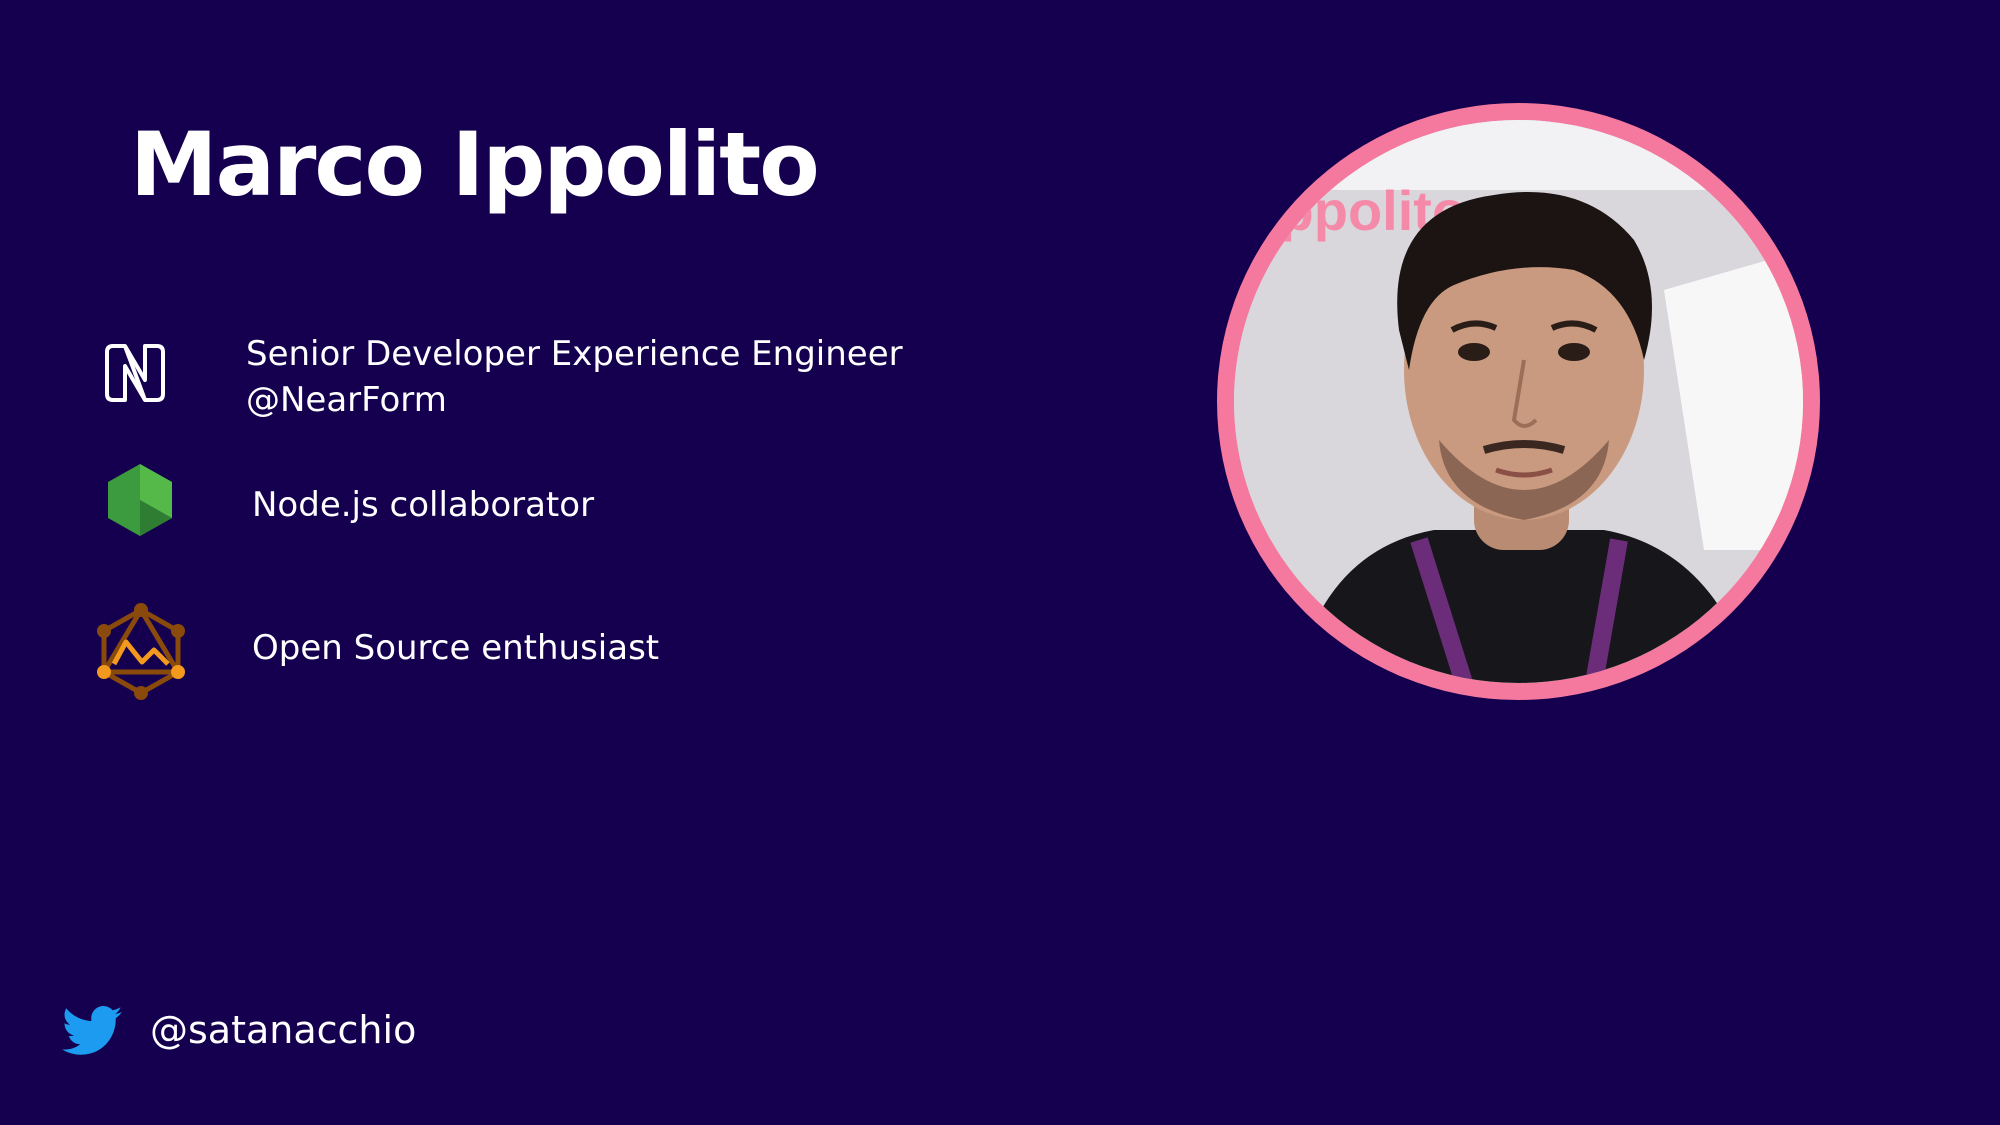  What do you see at coordinates (135, 373) in the screenshot?
I see `nearform-logo-icon` at bounding box center [135, 373].